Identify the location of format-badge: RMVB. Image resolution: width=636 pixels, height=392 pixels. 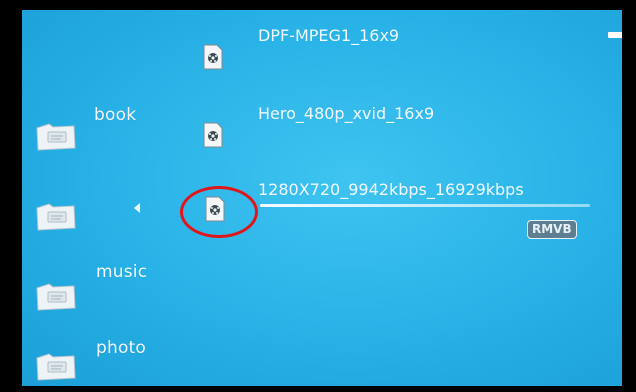
(552, 229).